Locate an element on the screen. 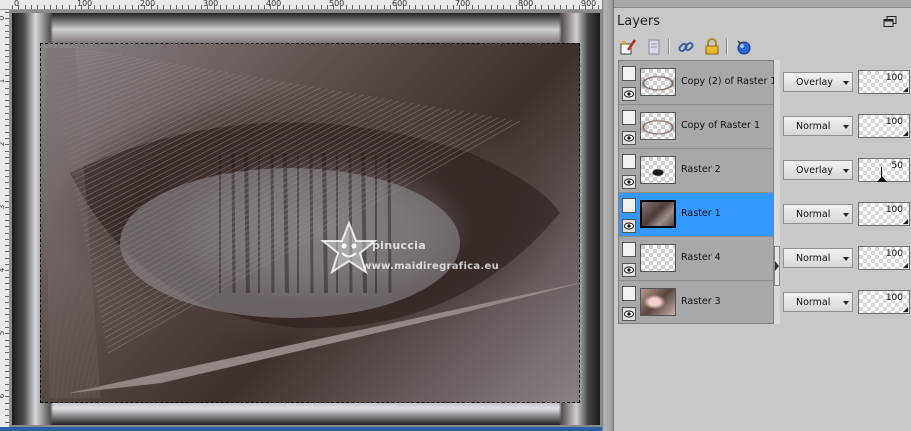 Image resolution: width=911 pixels, height=431 pixels. layer-name: Raster 1 is located at coordinates (701, 213).